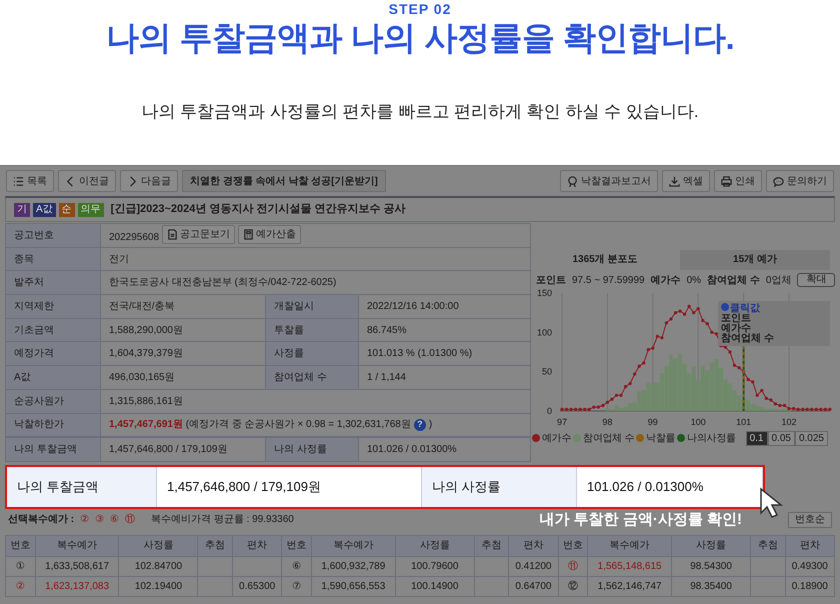  Describe the element at coordinates (430, 424) in the screenshot. I see `value-note: )` at that location.